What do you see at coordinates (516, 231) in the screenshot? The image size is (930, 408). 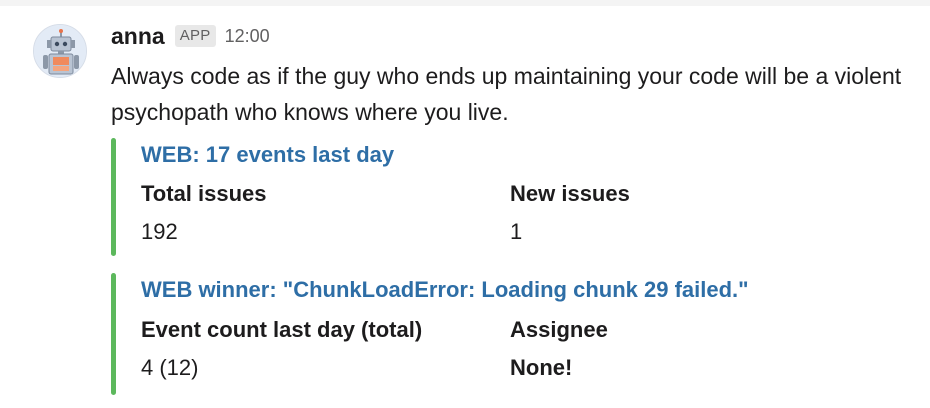 I see `field-value: 1` at bounding box center [516, 231].